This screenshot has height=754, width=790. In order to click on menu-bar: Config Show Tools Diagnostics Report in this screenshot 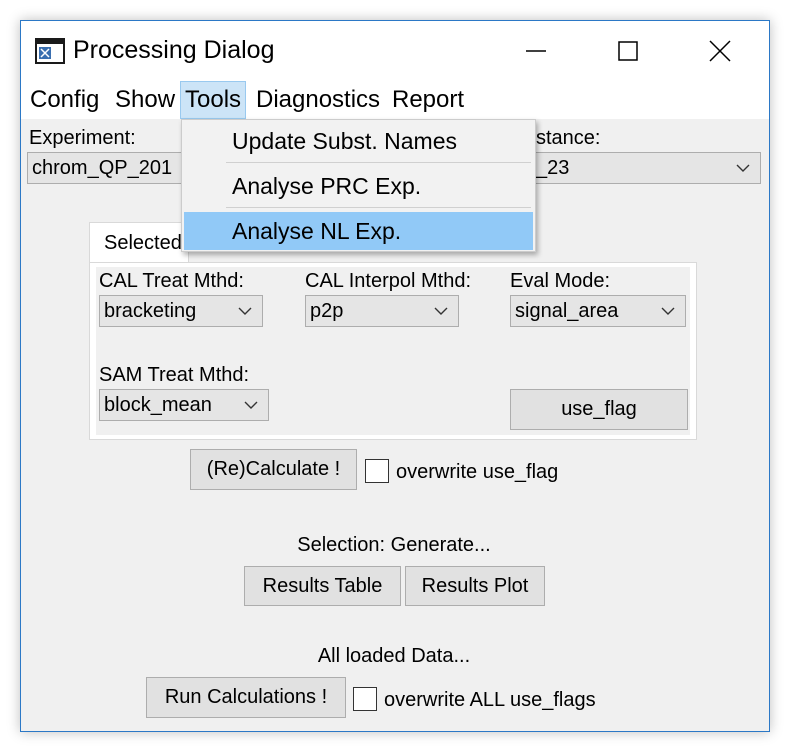, I will do `click(395, 100)`.